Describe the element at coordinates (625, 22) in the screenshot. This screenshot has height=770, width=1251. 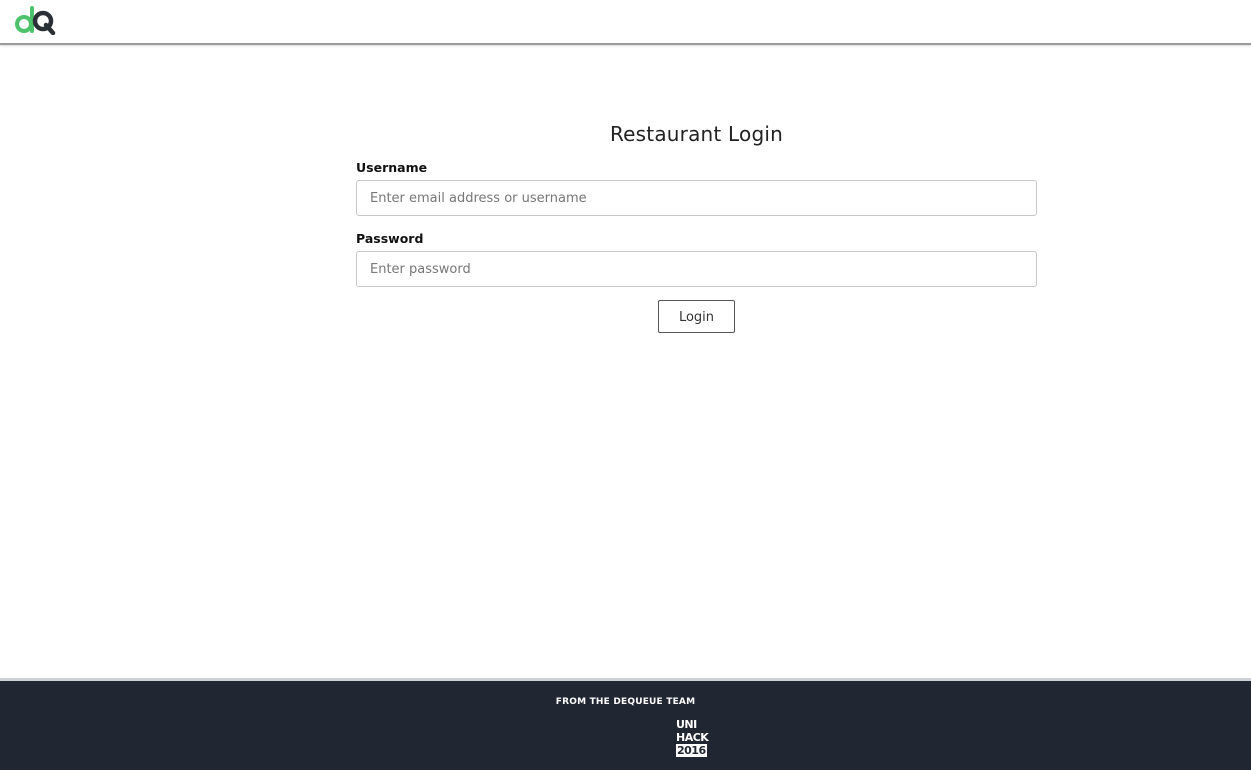
I see `top-navbar` at that location.